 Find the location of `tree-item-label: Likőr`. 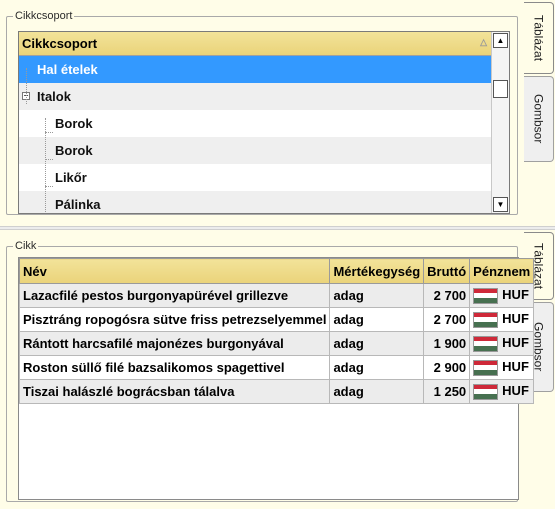

tree-item-label: Likőr is located at coordinates (71, 177).